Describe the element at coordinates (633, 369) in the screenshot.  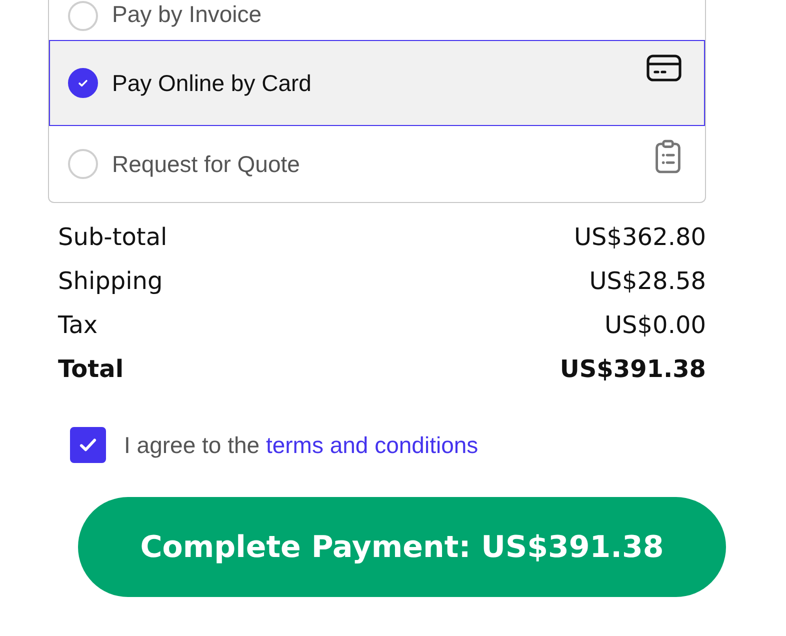
I see `summary-amount: US$391.38` at that location.